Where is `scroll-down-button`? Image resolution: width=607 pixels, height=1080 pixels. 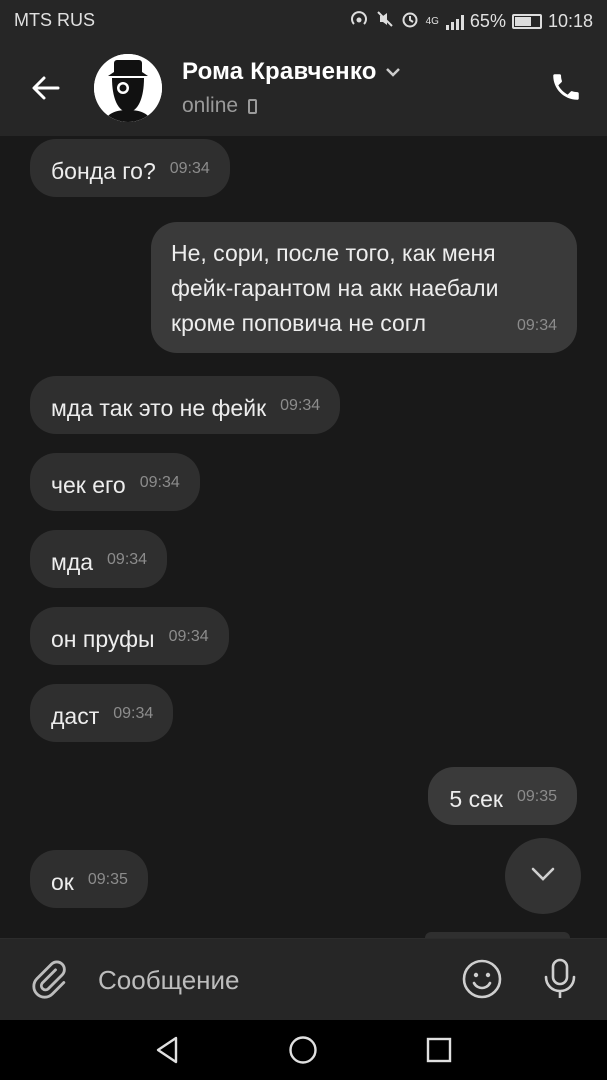 scroll-down-button is located at coordinates (543, 876).